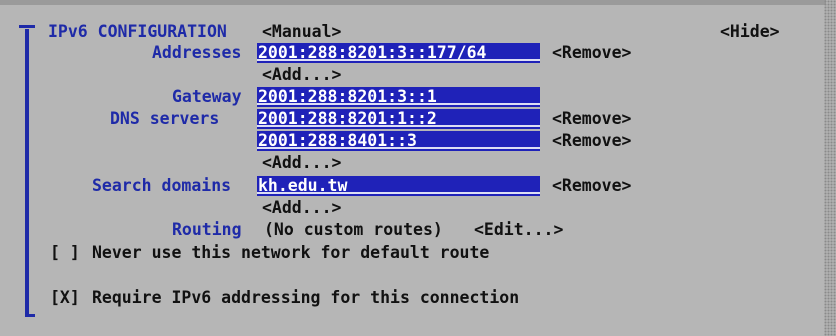 This screenshot has height=336, width=836. I want to click on routing-edit-button: <Edit...>, so click(518, 230).